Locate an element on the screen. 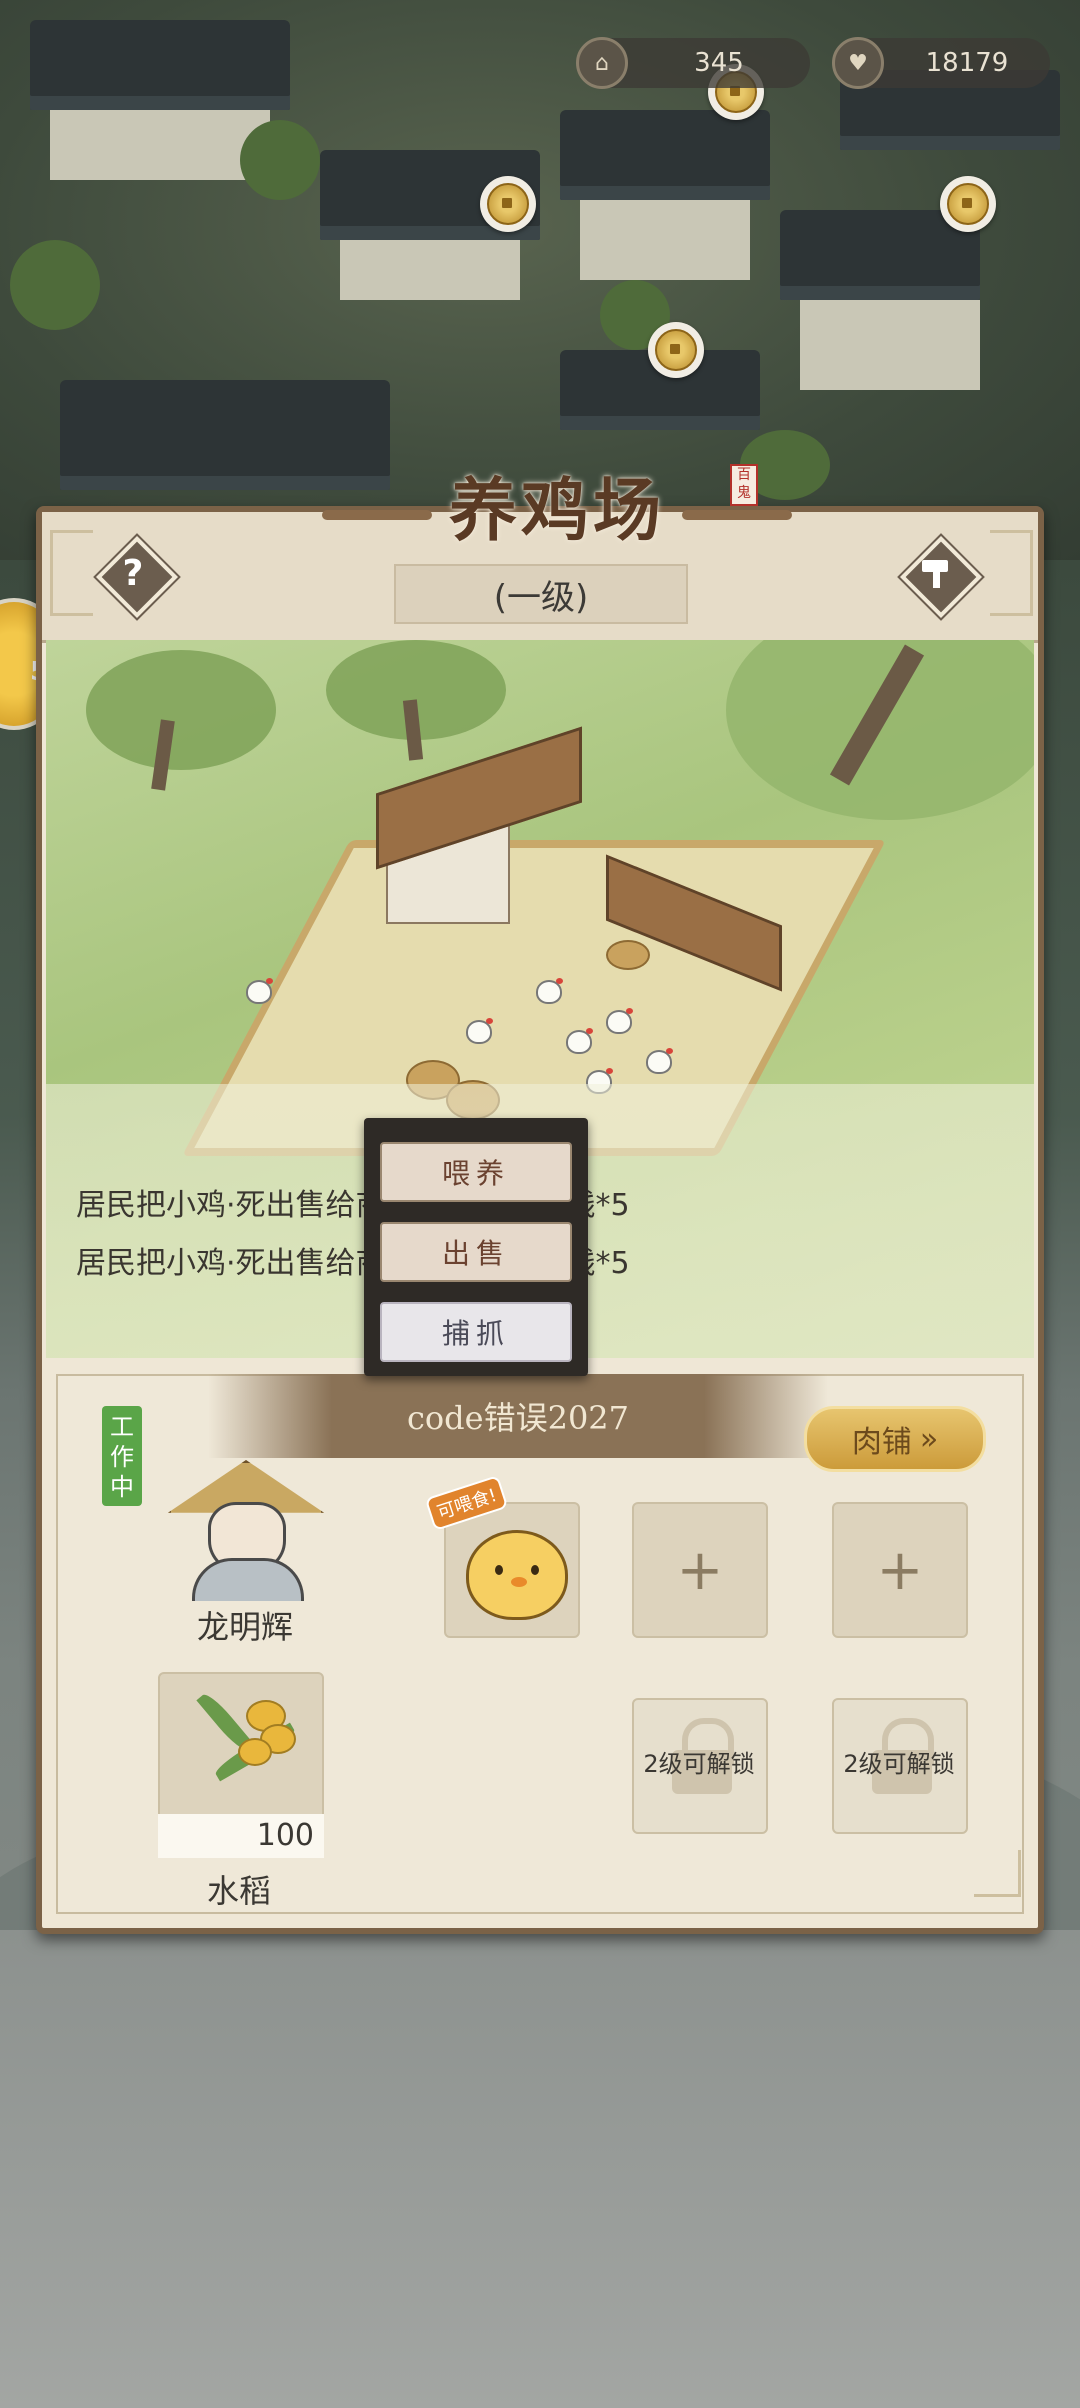  worker-name: 龙明辉 is located at coordinates (244, 1627).